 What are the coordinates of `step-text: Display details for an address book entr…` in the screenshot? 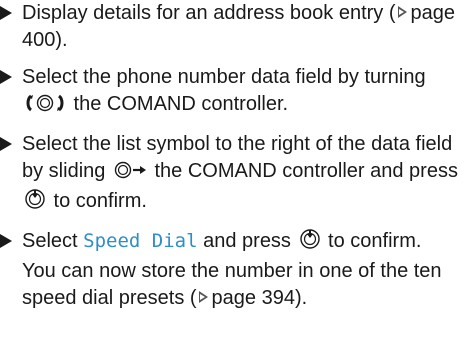 It's located at (209, 13).